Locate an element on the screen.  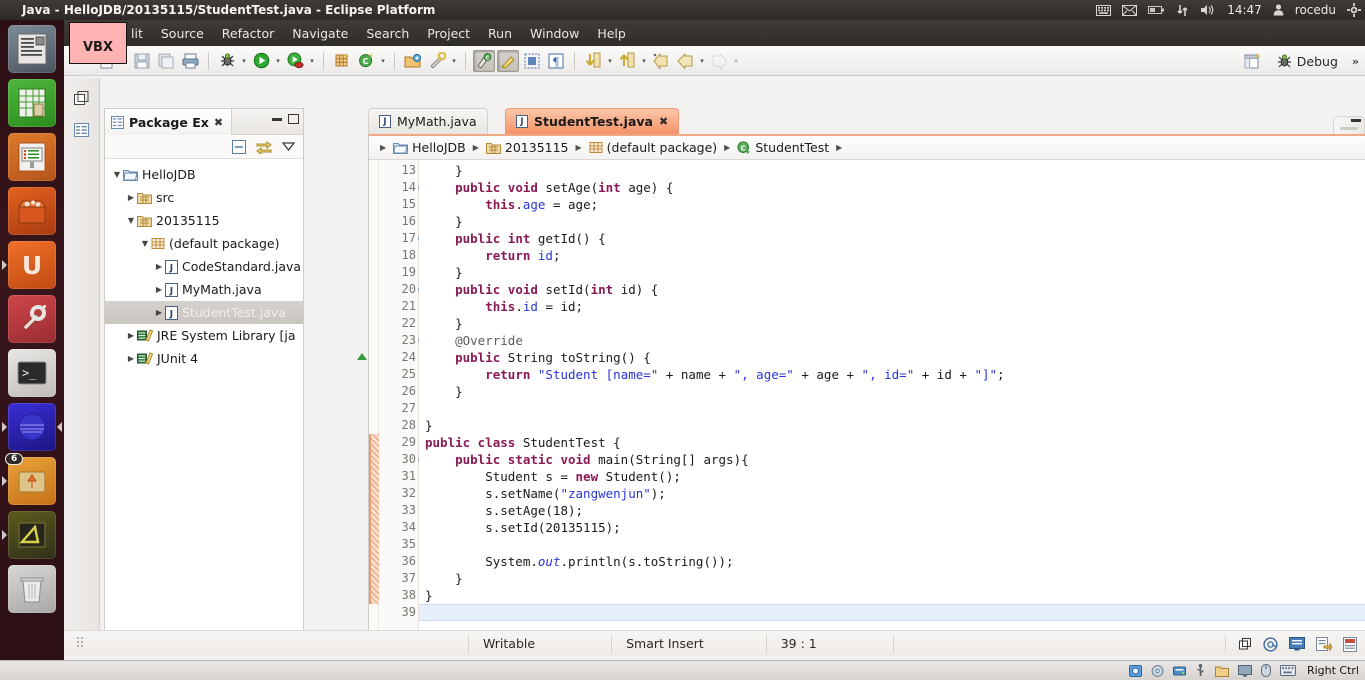
previous-annotation-caret: ▾ is located at coordinates (644, 61).